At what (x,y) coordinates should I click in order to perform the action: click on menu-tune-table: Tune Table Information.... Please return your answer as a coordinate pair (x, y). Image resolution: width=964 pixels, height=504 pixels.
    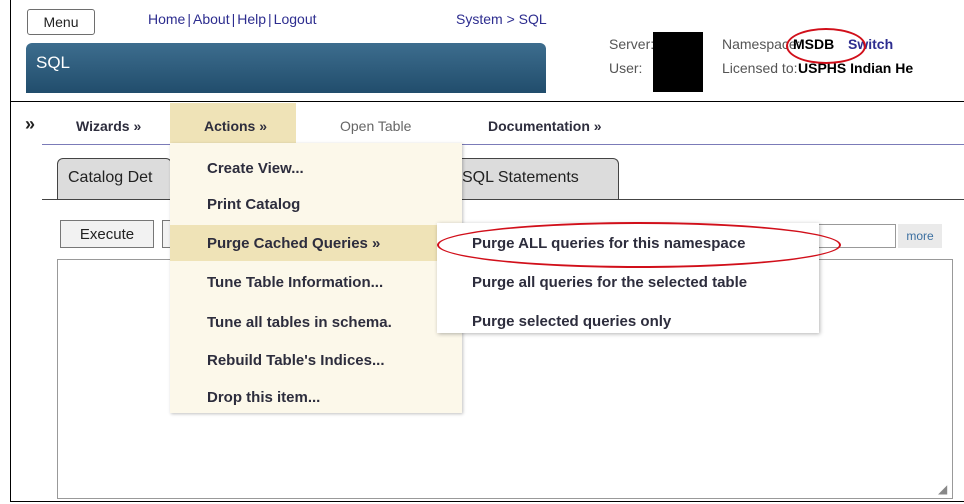
    Looking at the image, I should click on (295, 282).